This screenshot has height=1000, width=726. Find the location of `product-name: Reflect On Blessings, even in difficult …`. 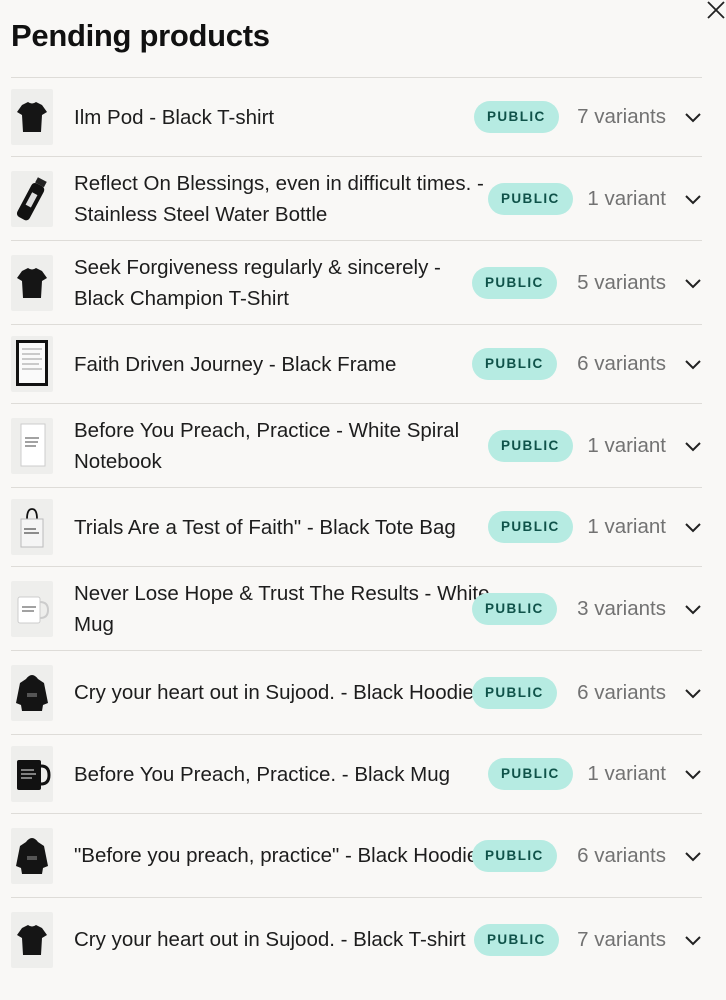

product-name: Reflect On Blessings, even in difficult … is located at coordinates (279, 198).